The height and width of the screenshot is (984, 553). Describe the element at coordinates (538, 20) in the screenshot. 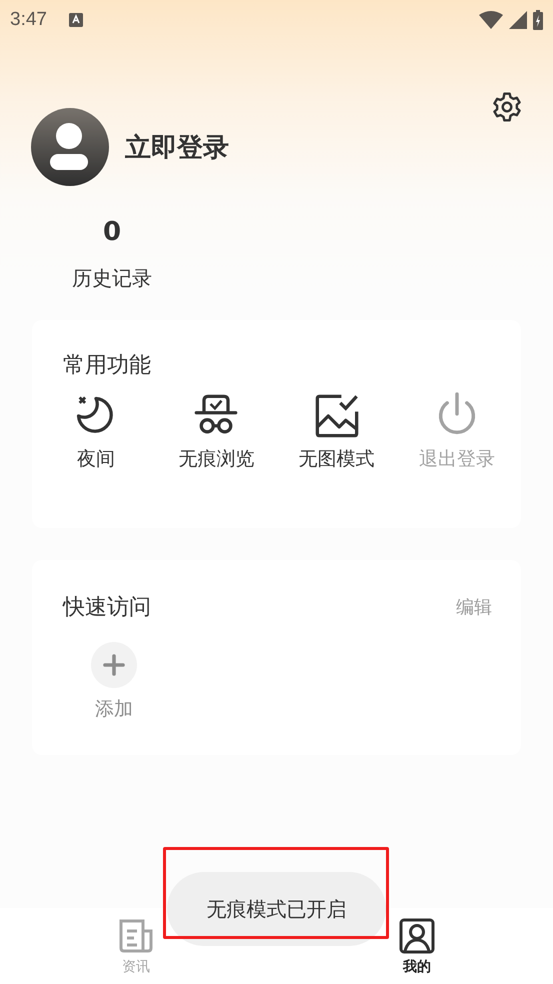

I see `battery-icon` at that location.